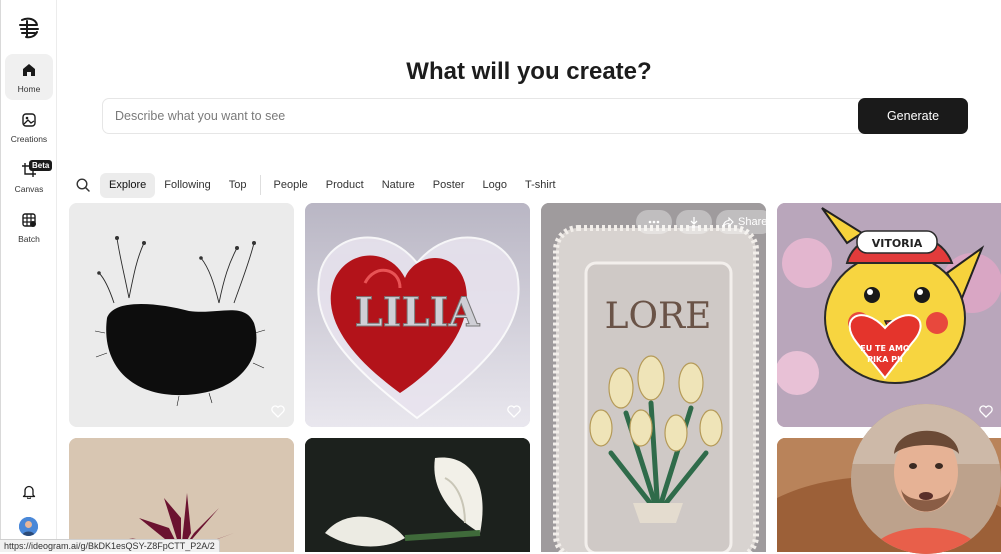 Image resolution: width=1001 pixels, height=554 pixels. What do you see at coordinates (260, 185) in the screenshot?
I see `filter-divider` at bounding box center [260, 185].